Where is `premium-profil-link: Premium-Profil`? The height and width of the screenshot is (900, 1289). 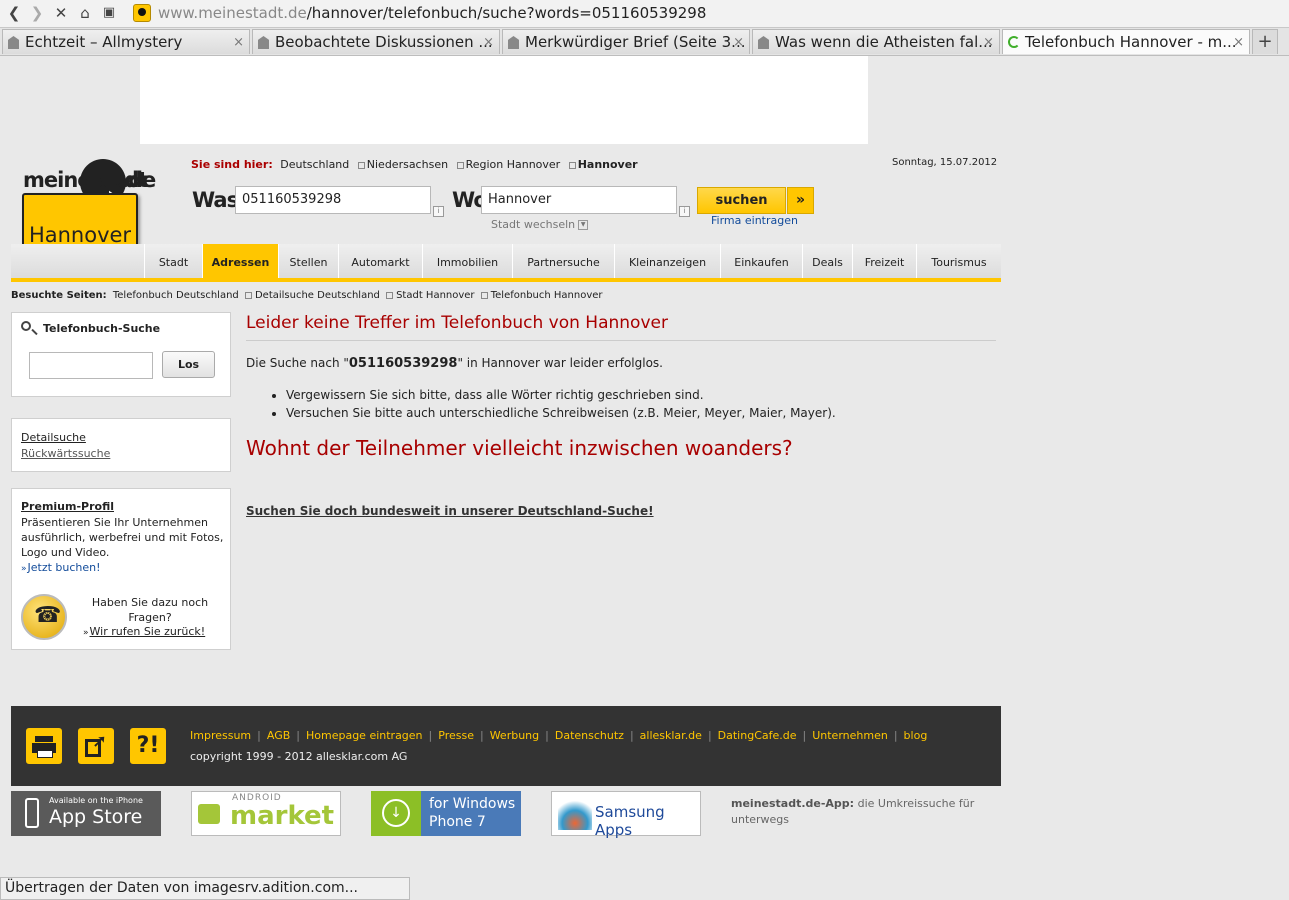
premium-profil-link: Premium-Profil is located at coordinates (67, 506).